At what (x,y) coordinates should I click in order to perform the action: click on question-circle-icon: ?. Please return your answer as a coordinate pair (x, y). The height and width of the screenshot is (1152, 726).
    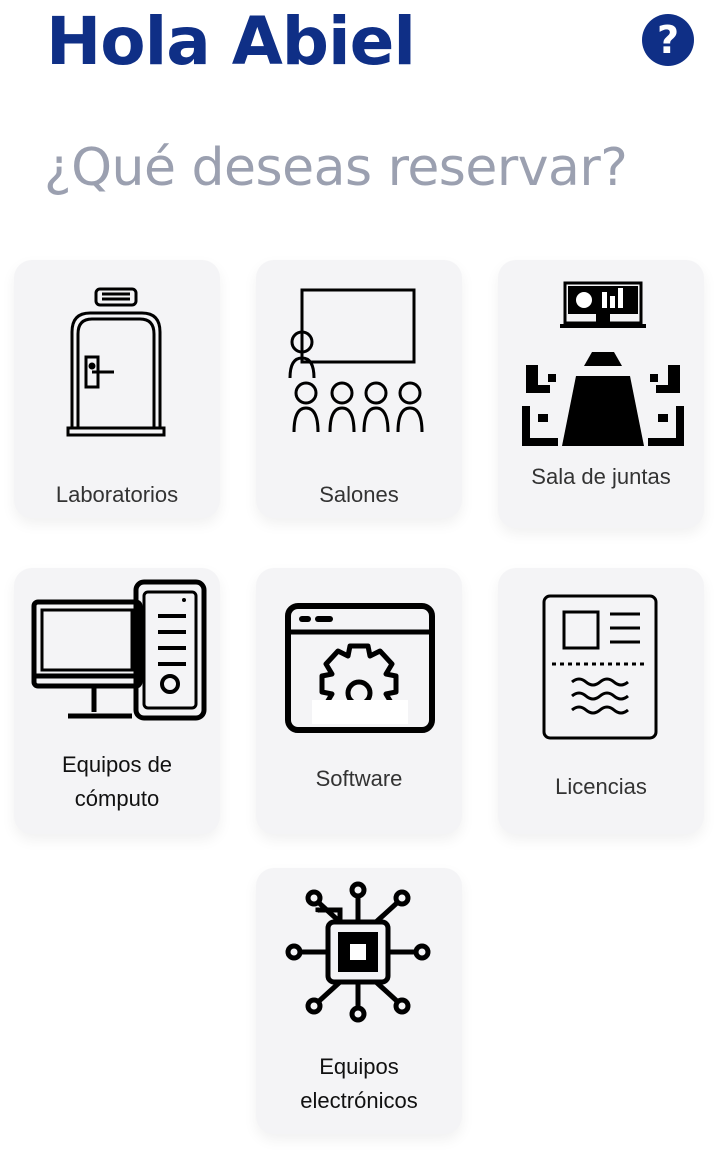
    Looking at the image, I should click on (668, 40).